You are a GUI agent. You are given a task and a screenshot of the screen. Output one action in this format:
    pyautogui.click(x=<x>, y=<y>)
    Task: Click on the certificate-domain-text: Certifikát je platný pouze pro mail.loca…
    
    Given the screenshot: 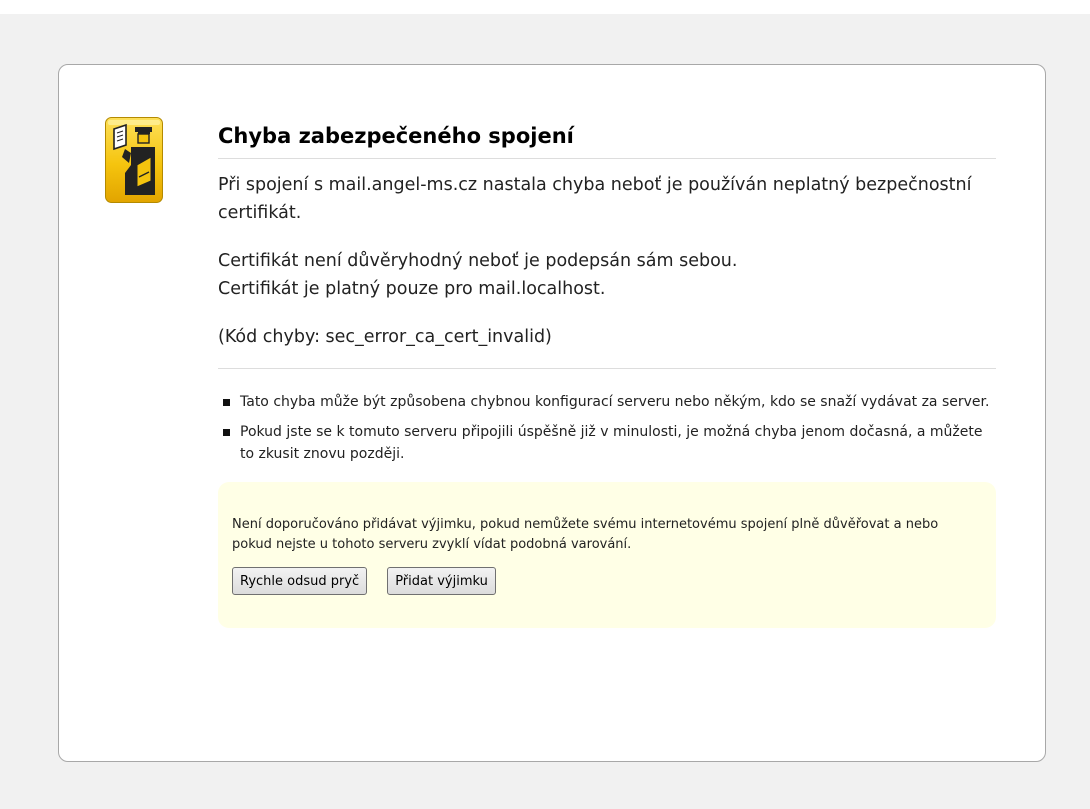 What is the action you would take?
    pyautogui.click(x=412, y=289)
    